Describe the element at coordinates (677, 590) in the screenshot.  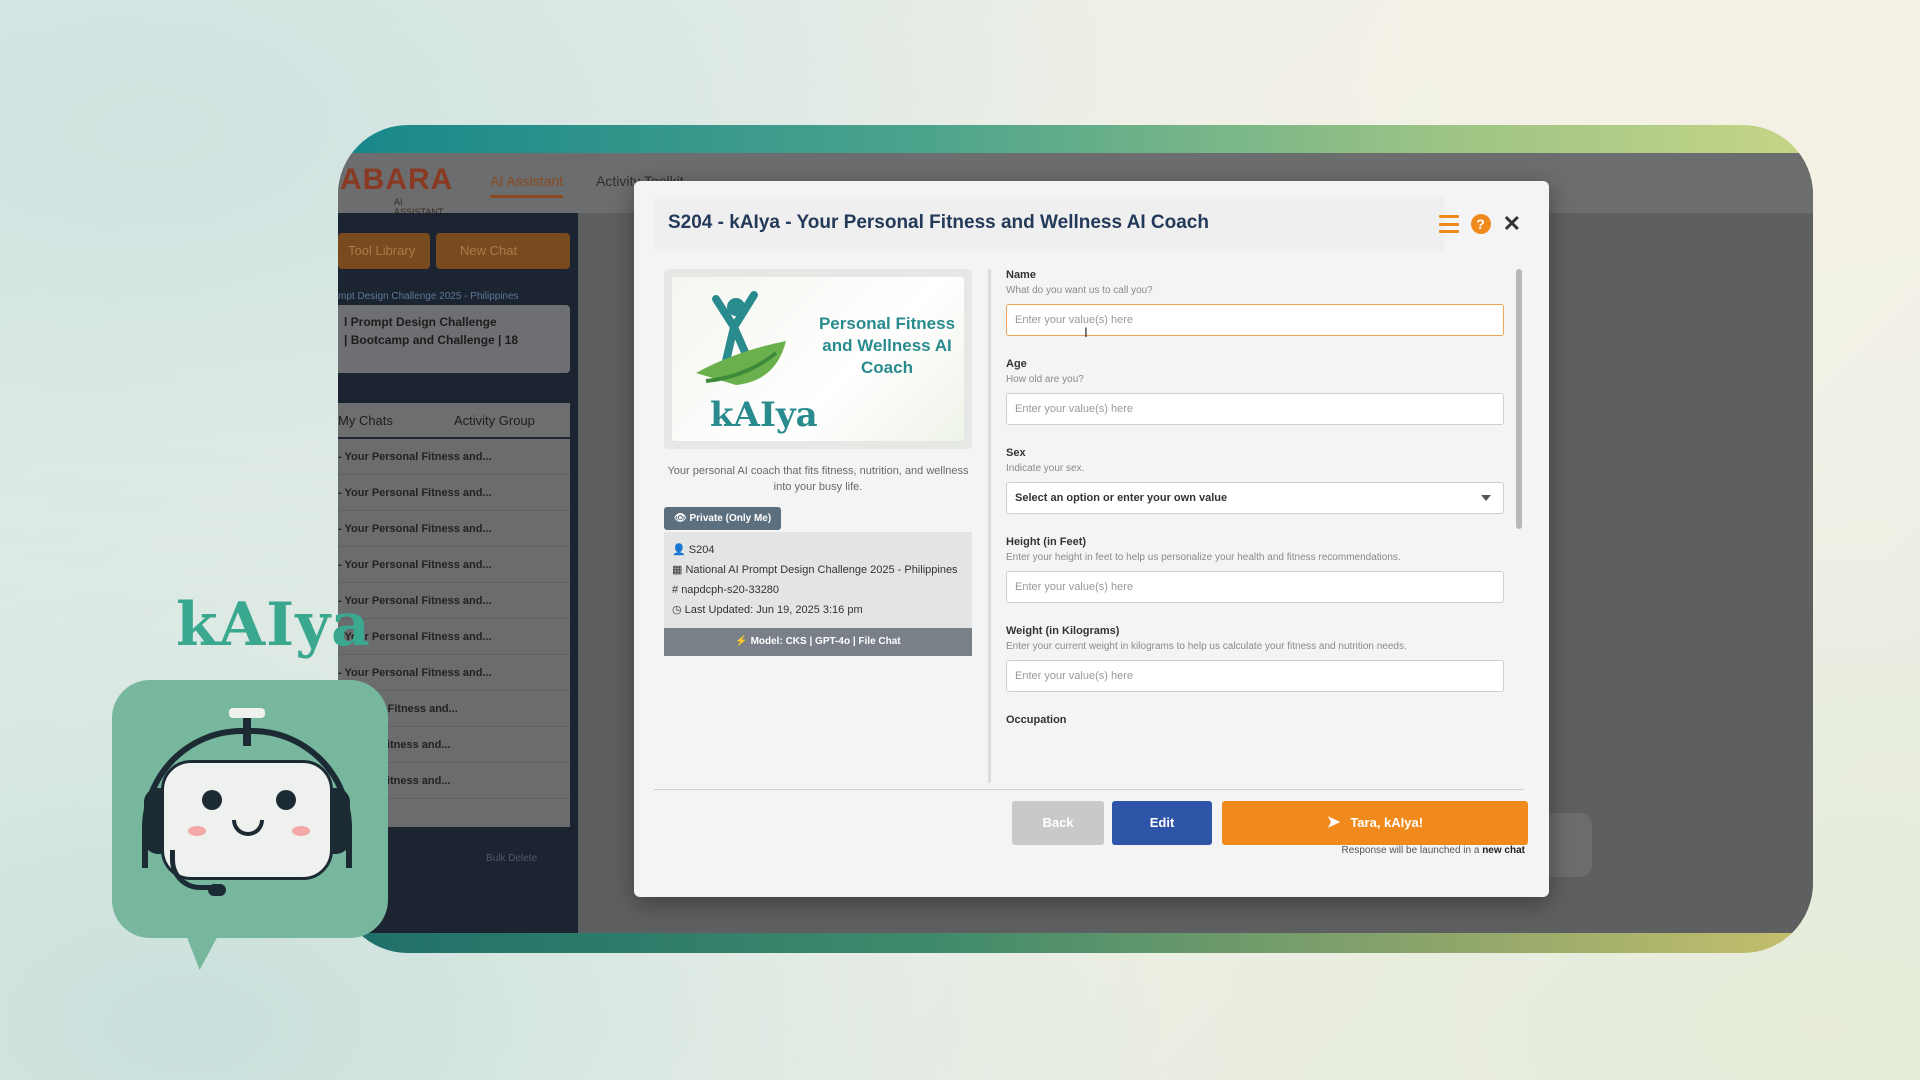
I see `hash-icon: #` at that location.